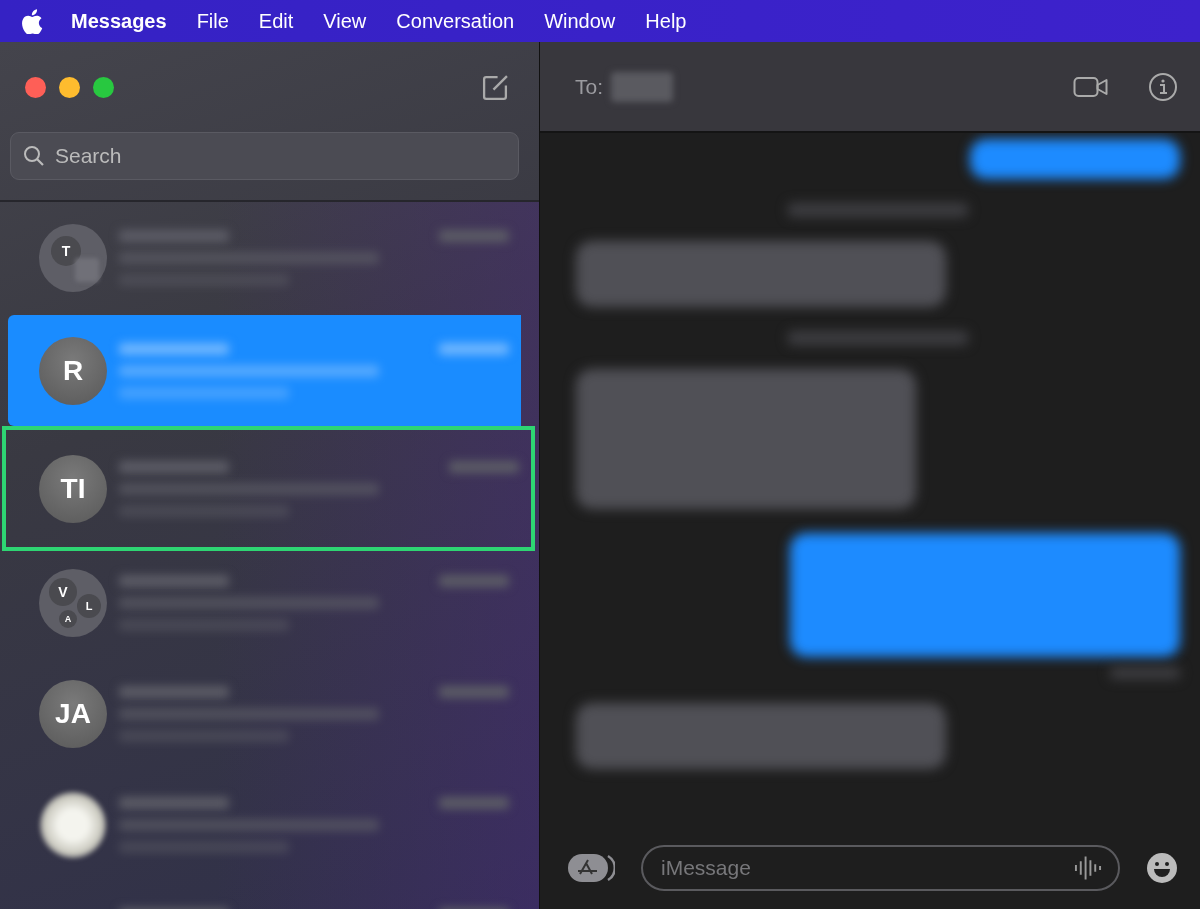 This screenshot has width=1200, height=909. I want to click on avatar-initial: T, so click(66, 250).